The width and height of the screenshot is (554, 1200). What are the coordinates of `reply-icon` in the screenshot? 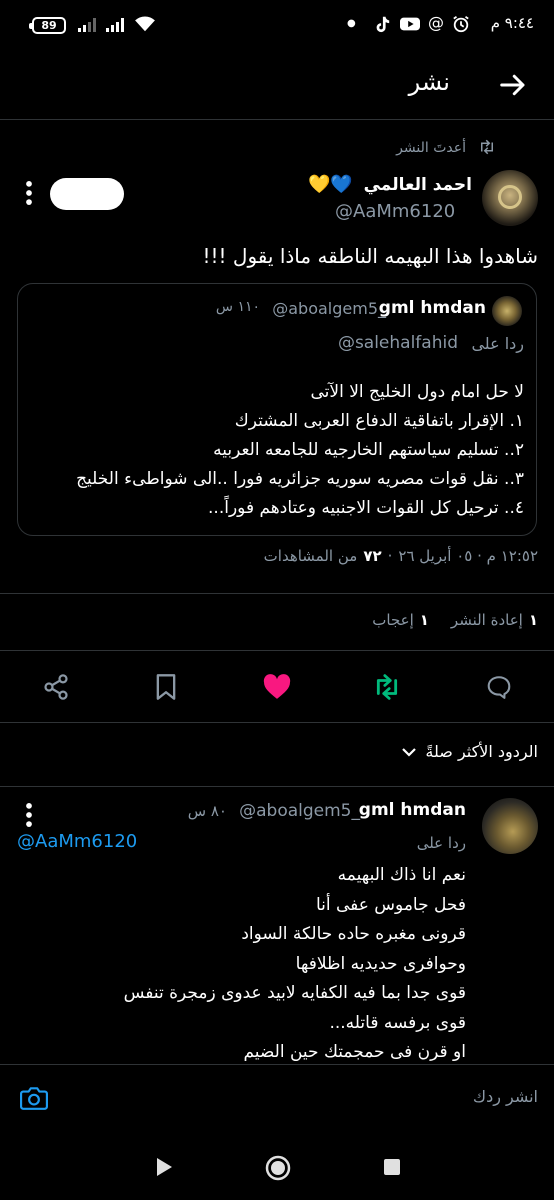 It's located at (499, 687).